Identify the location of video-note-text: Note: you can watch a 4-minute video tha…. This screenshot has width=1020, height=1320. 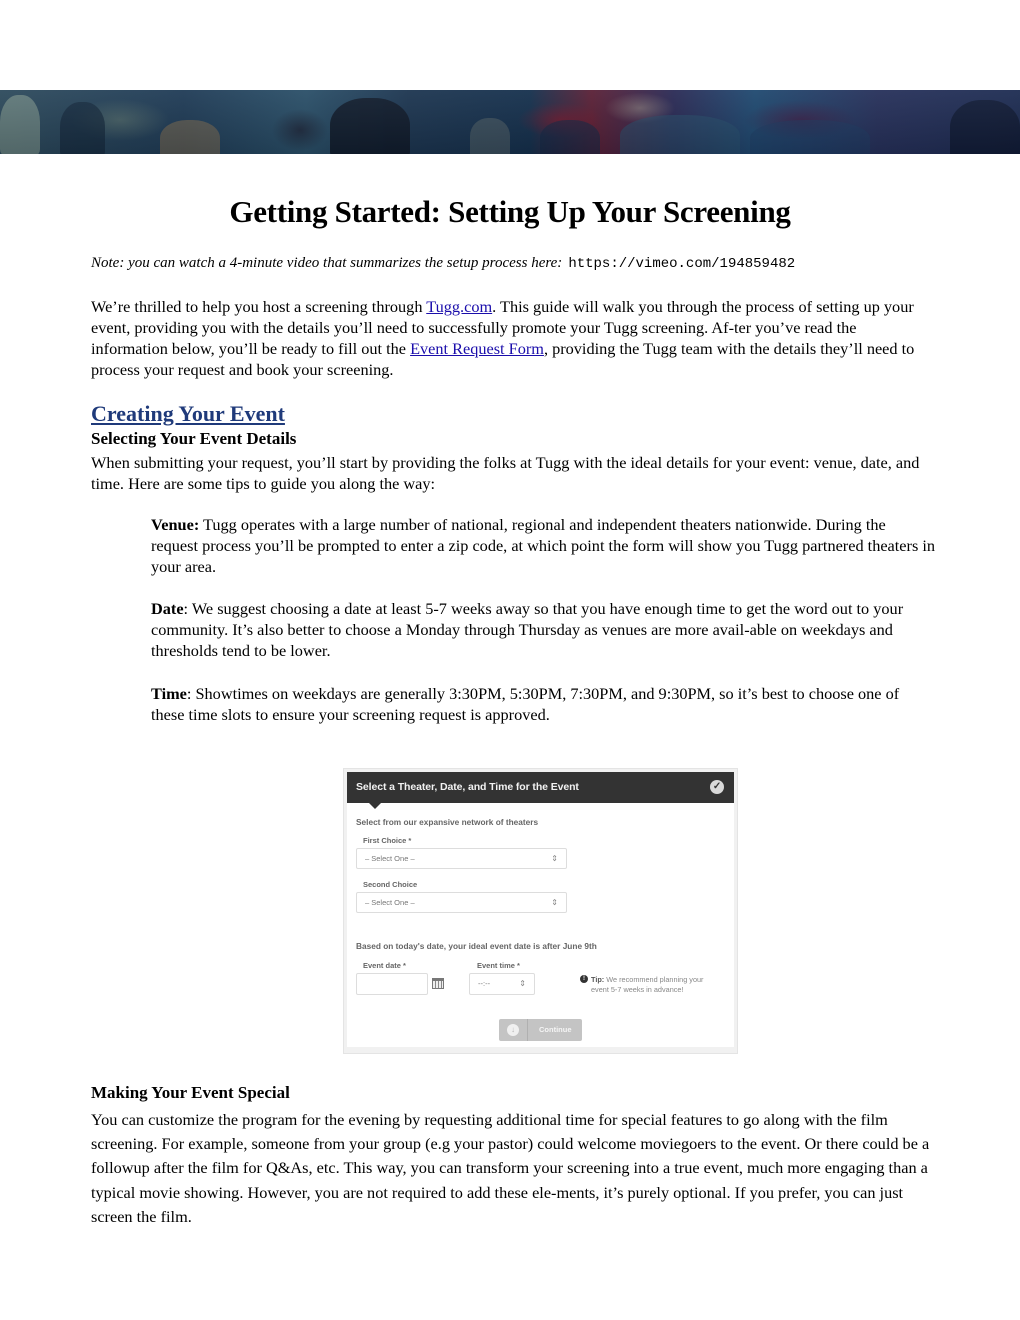
(327, 263).